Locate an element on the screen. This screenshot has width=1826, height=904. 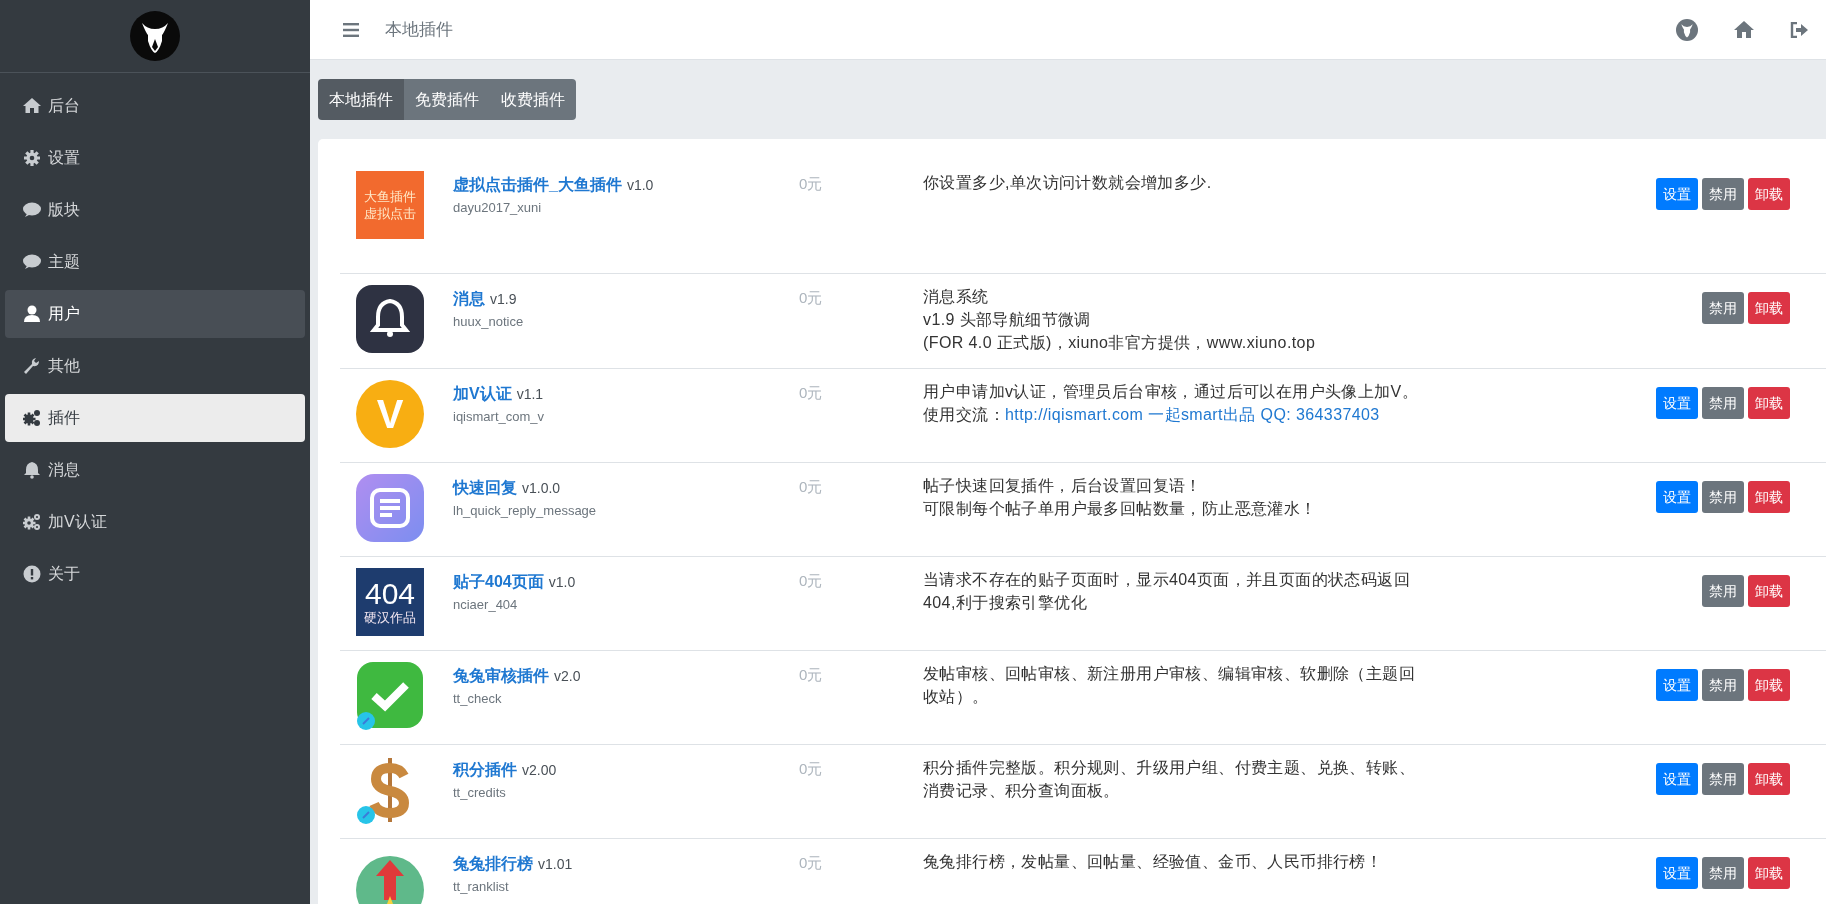
version-label: v2.0 is located at coordinates (567, 676).